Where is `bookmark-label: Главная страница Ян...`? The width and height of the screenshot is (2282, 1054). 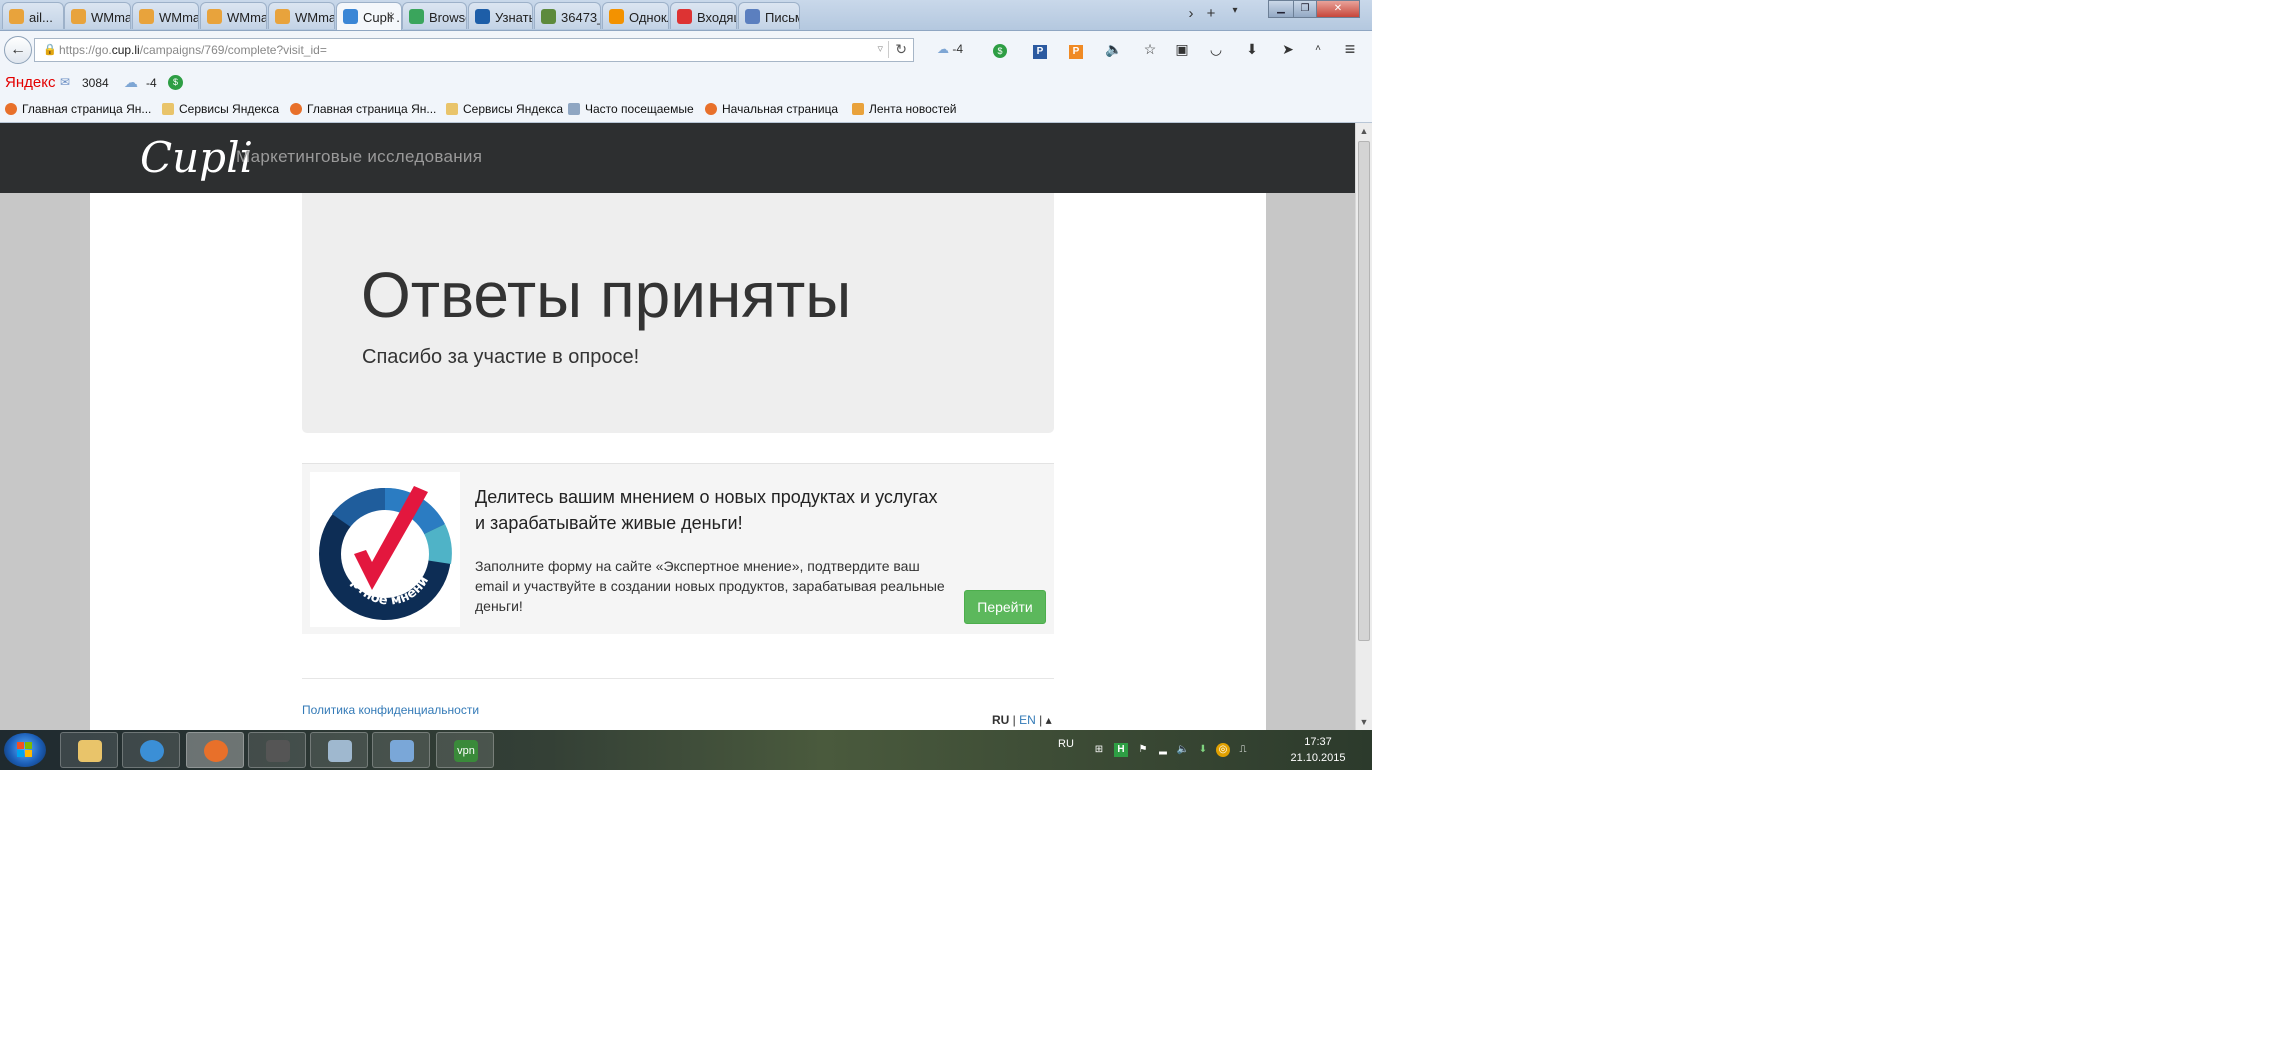 bookmark-label: Главная страница Ян... is located at coordinates (372, 109).